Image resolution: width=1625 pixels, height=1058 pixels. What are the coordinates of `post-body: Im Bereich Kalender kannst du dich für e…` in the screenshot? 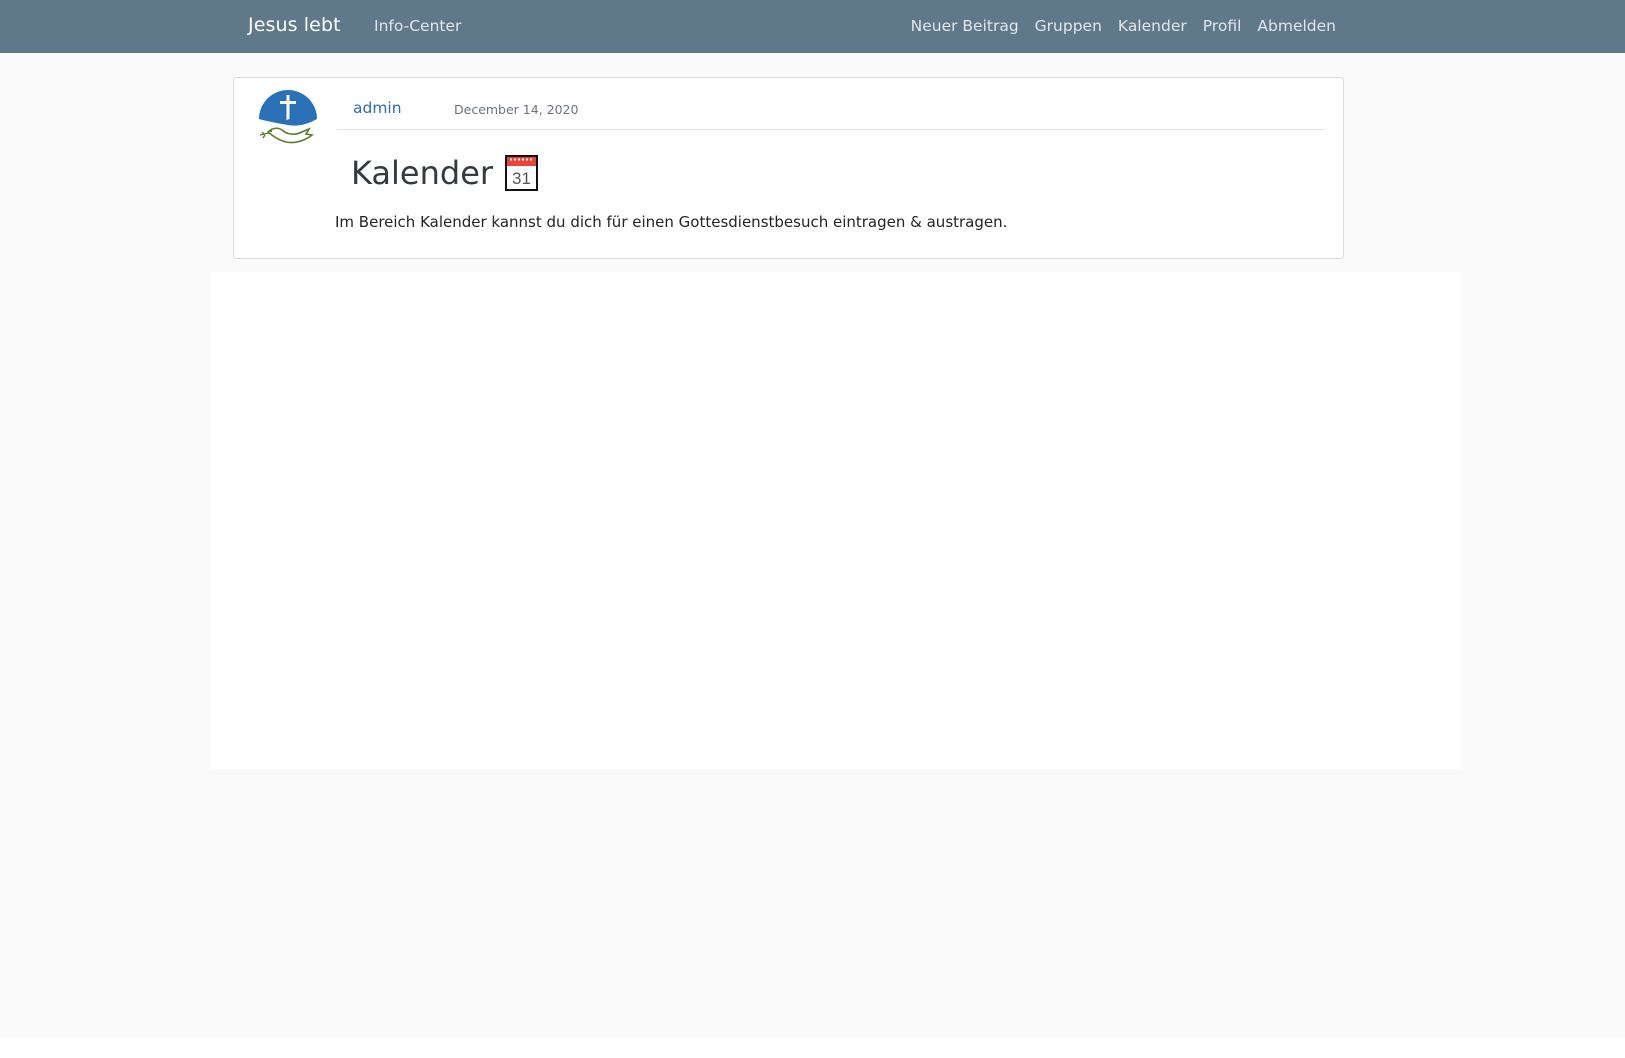 It's located at (671, 222).